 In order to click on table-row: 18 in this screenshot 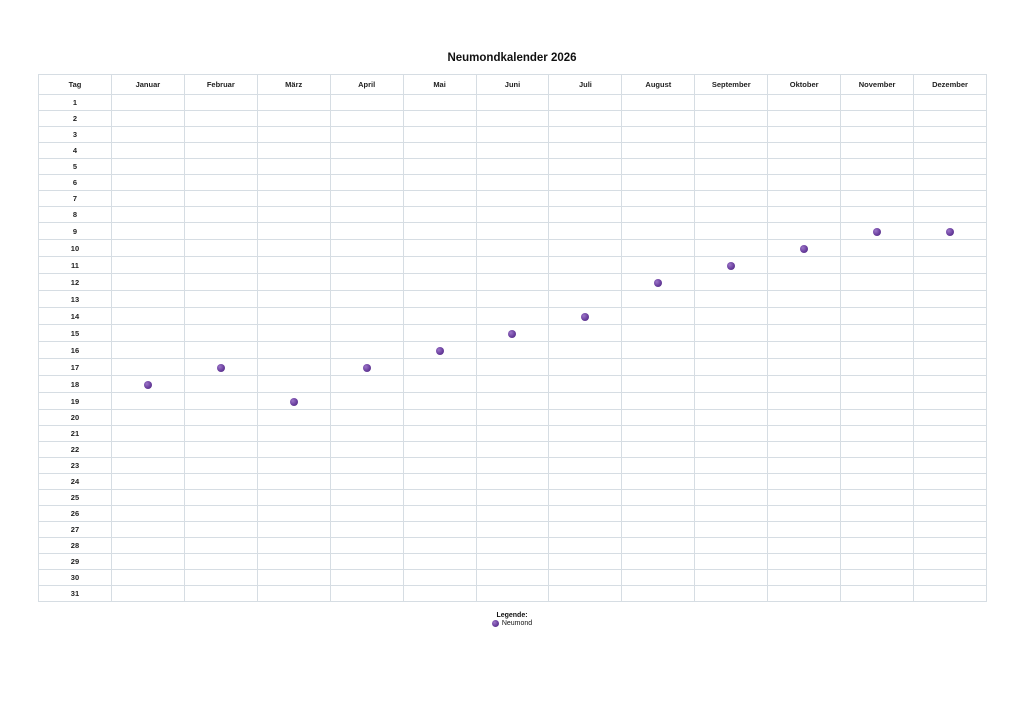, I will do `click(512, 384)`.